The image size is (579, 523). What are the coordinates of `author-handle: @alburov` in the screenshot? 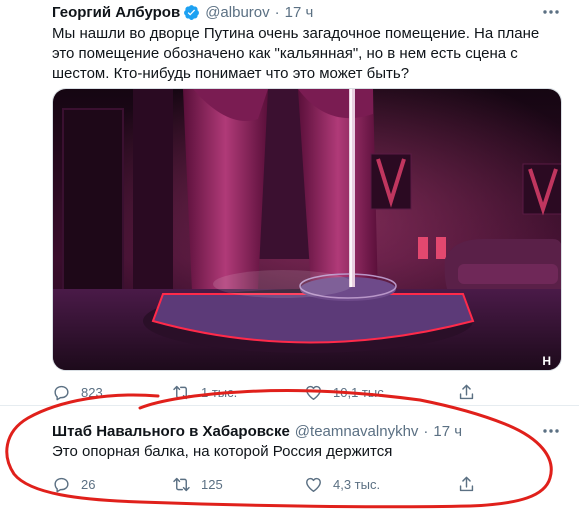 It's located at (237, 12).